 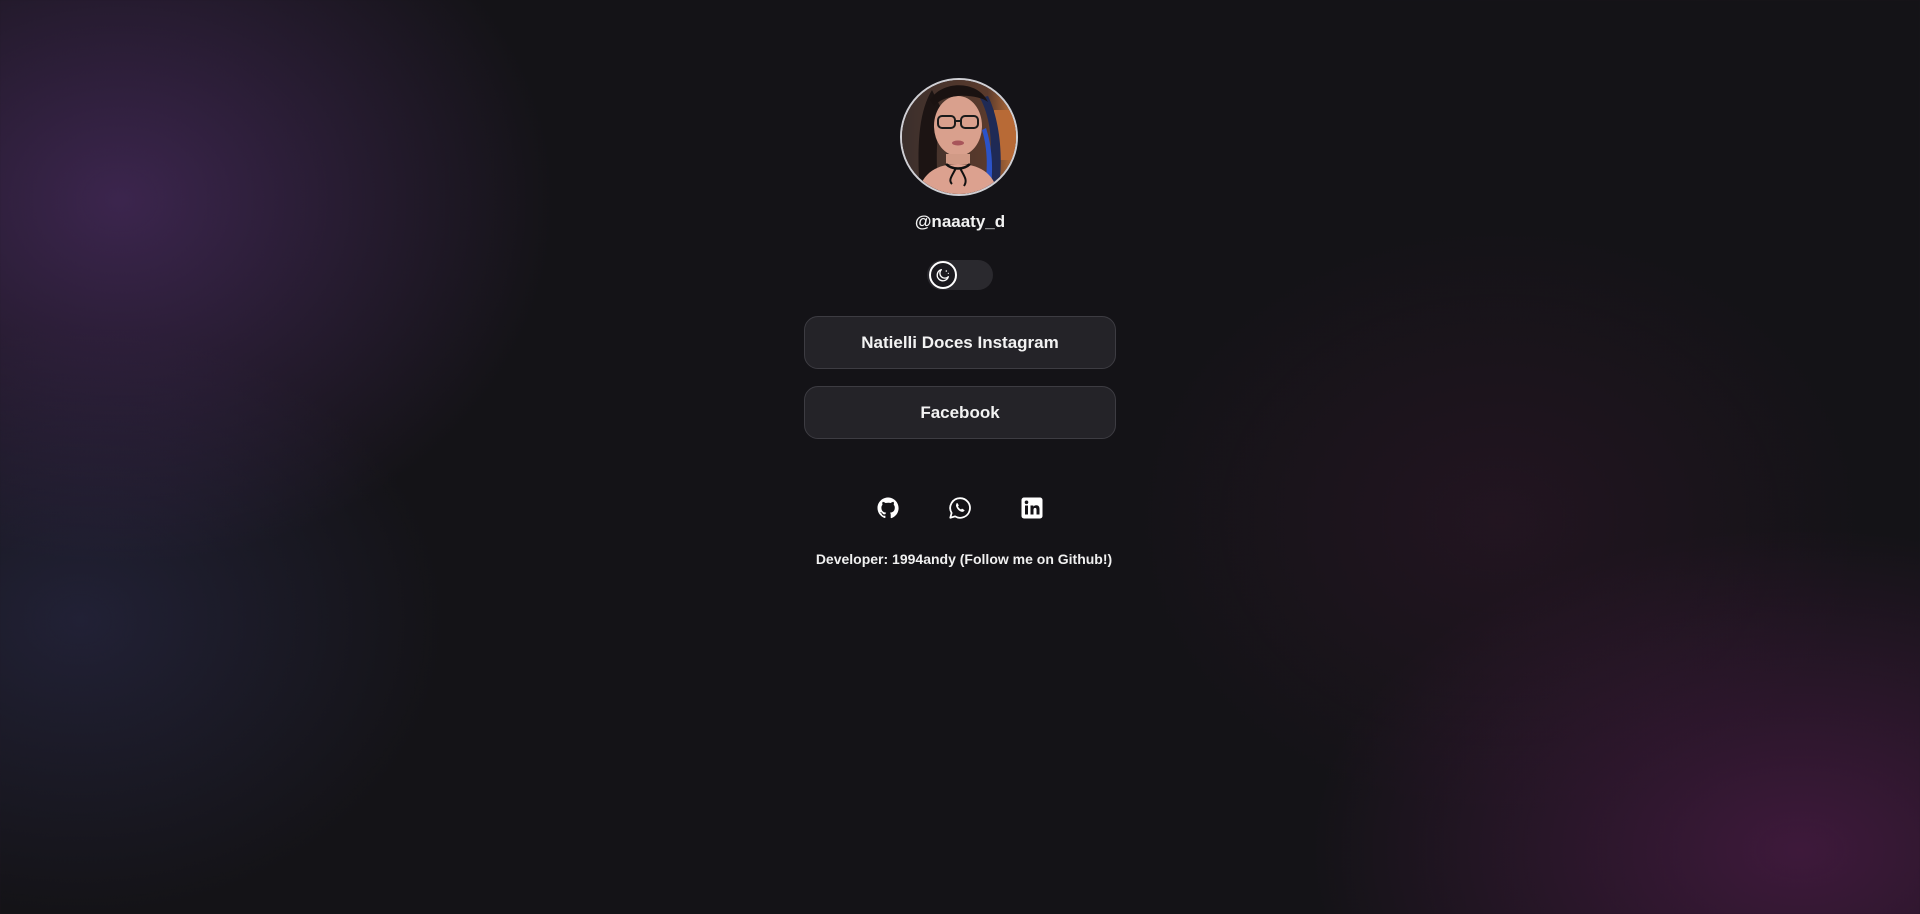 I want to click on username: @naaaty_d, so click(x=960, y=221).